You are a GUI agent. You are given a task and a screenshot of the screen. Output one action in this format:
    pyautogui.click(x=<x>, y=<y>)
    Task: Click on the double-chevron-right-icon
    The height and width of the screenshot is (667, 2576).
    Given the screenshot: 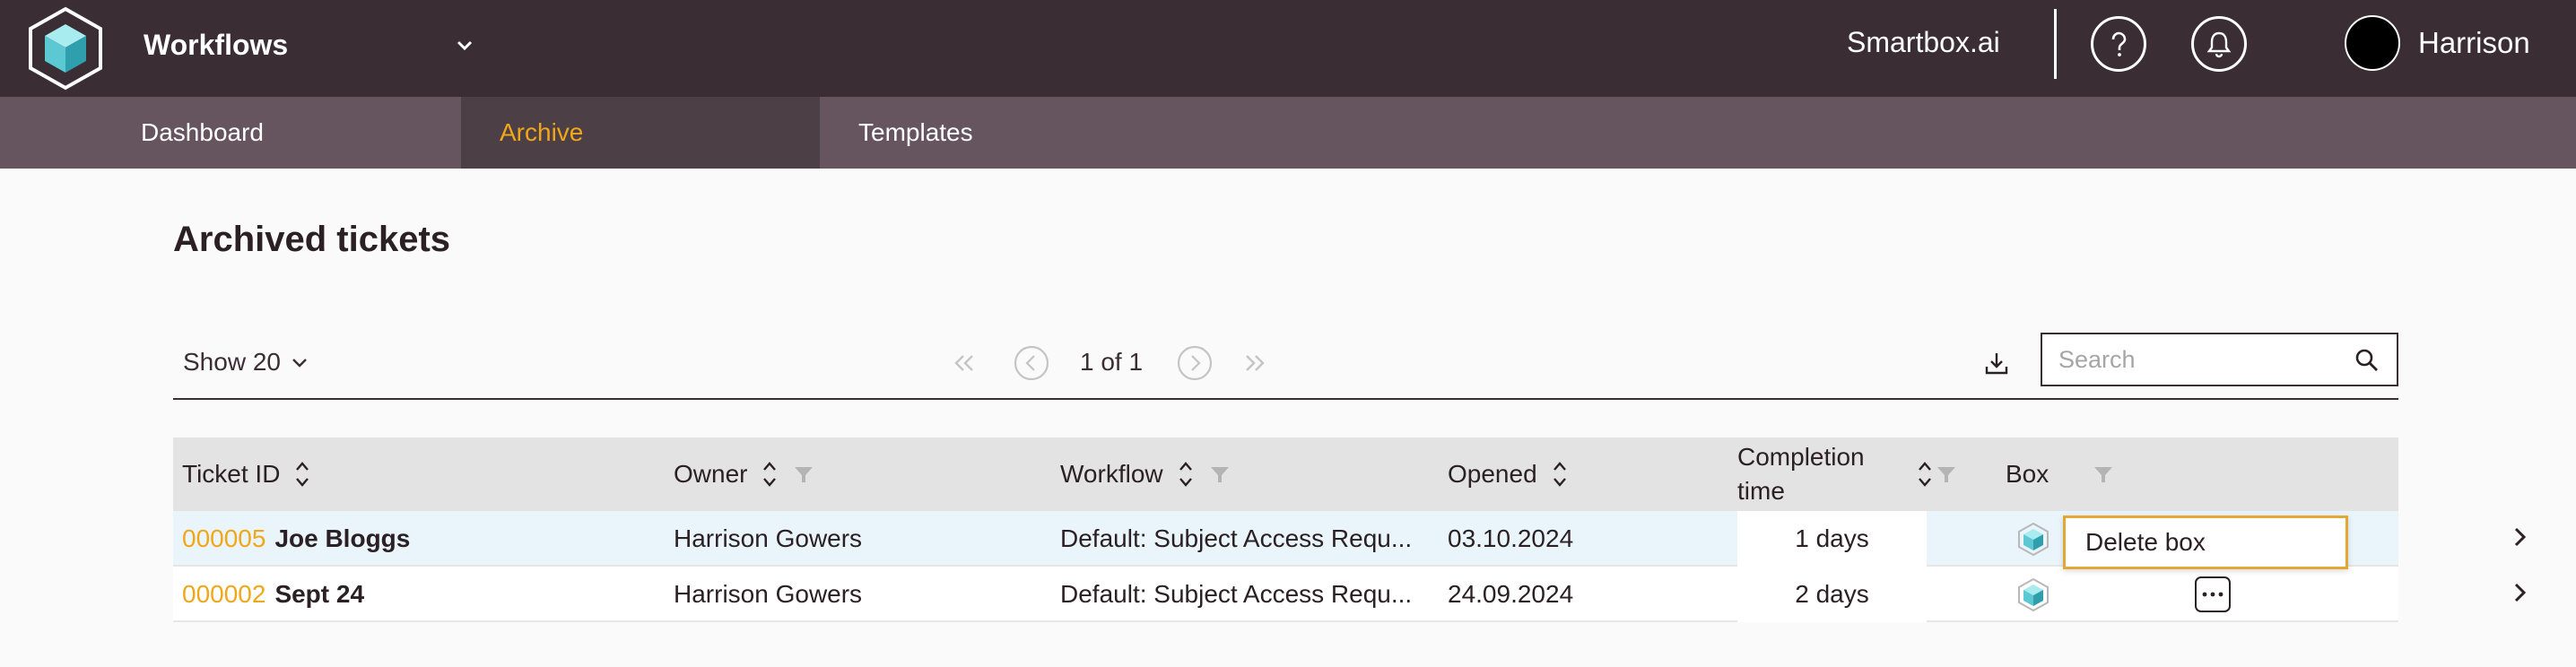 What is the action you would take?
    pyautogui.click(x=1255, y=363)
    